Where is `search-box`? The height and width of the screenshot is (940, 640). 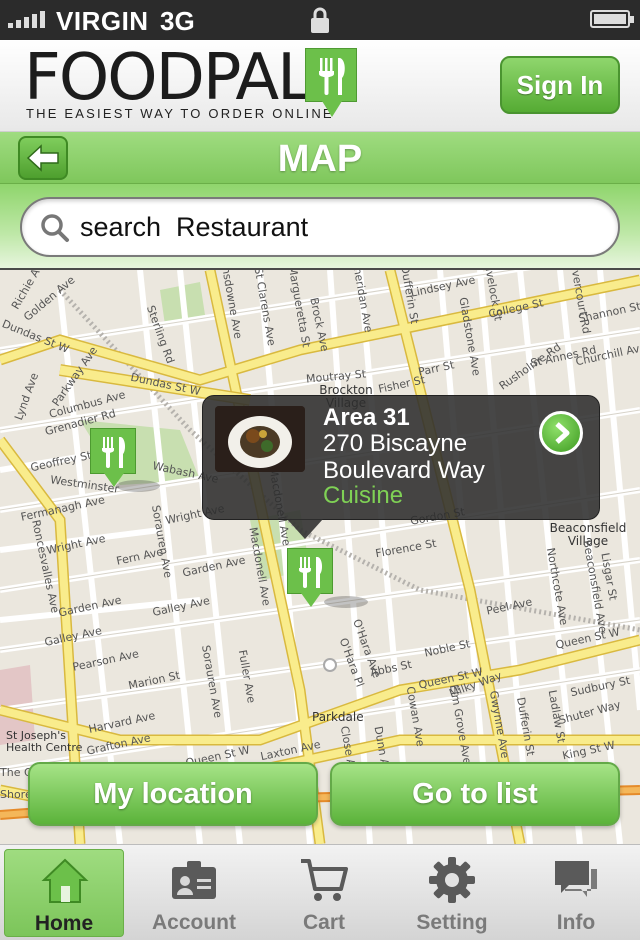 search-box is located at coordinates (320, 227).